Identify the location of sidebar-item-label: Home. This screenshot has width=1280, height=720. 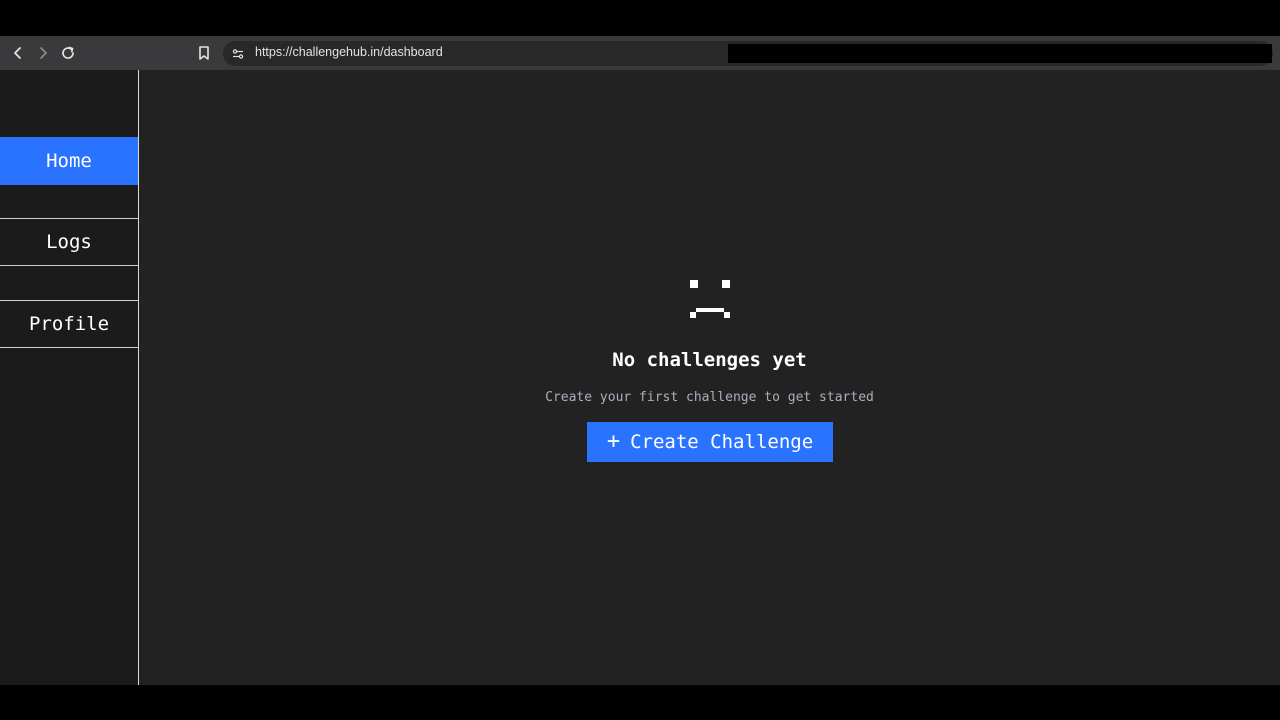
(69, 161).